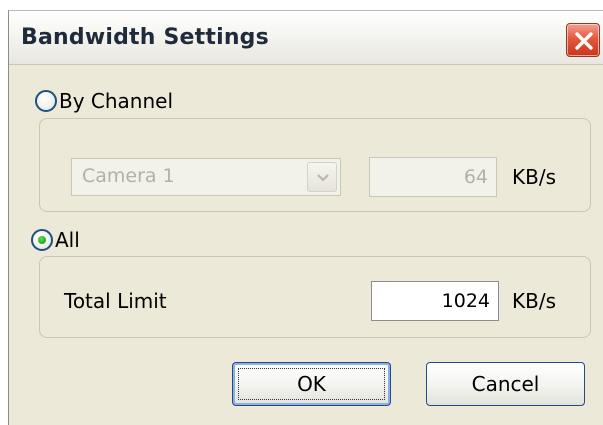 The image size is (603, 425). Describe the element at coordinates (306, 38) in the screenshot. I see `title-bar: Bandwidth Settings` at that location.